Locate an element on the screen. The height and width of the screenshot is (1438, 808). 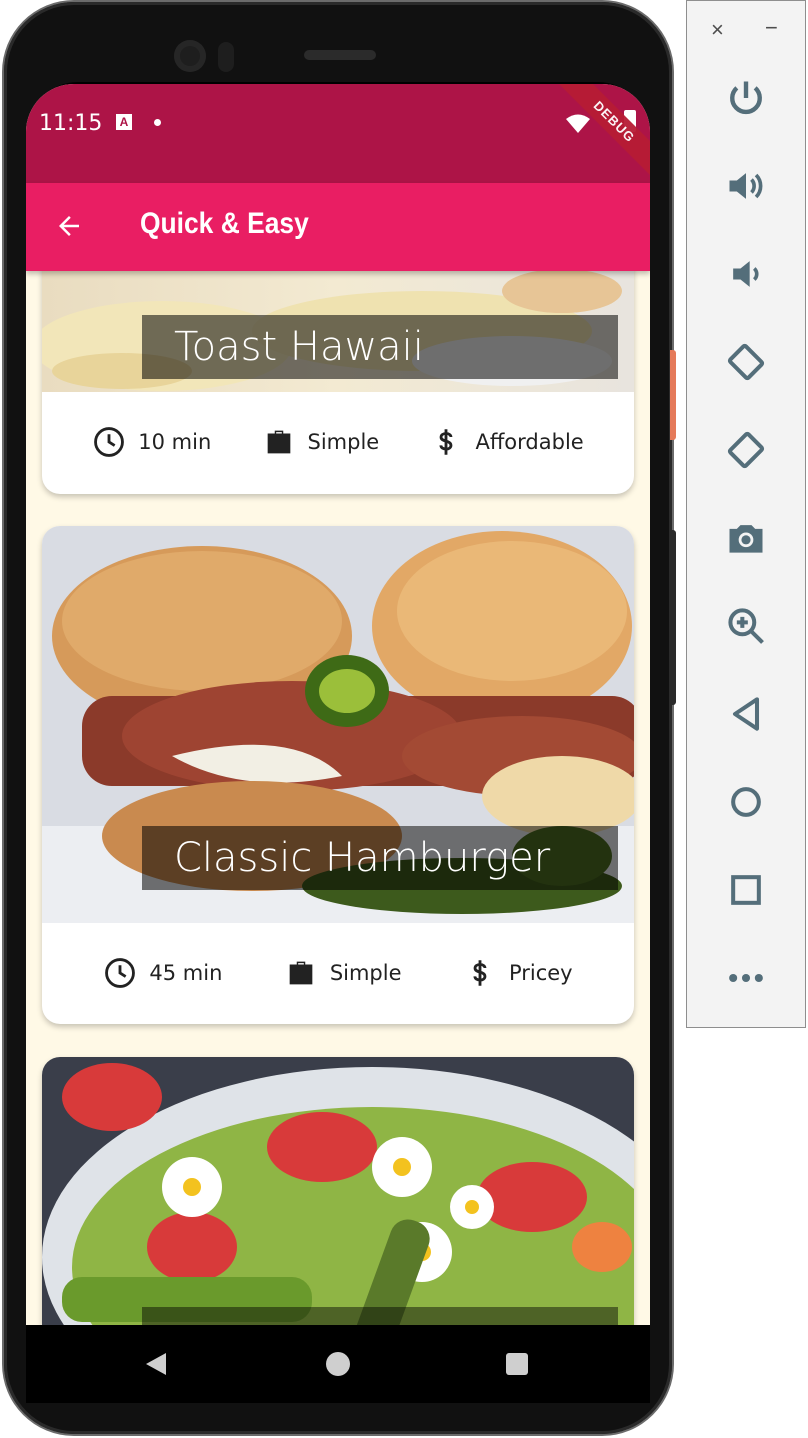
power-icon is located at coordinates (746, 98).